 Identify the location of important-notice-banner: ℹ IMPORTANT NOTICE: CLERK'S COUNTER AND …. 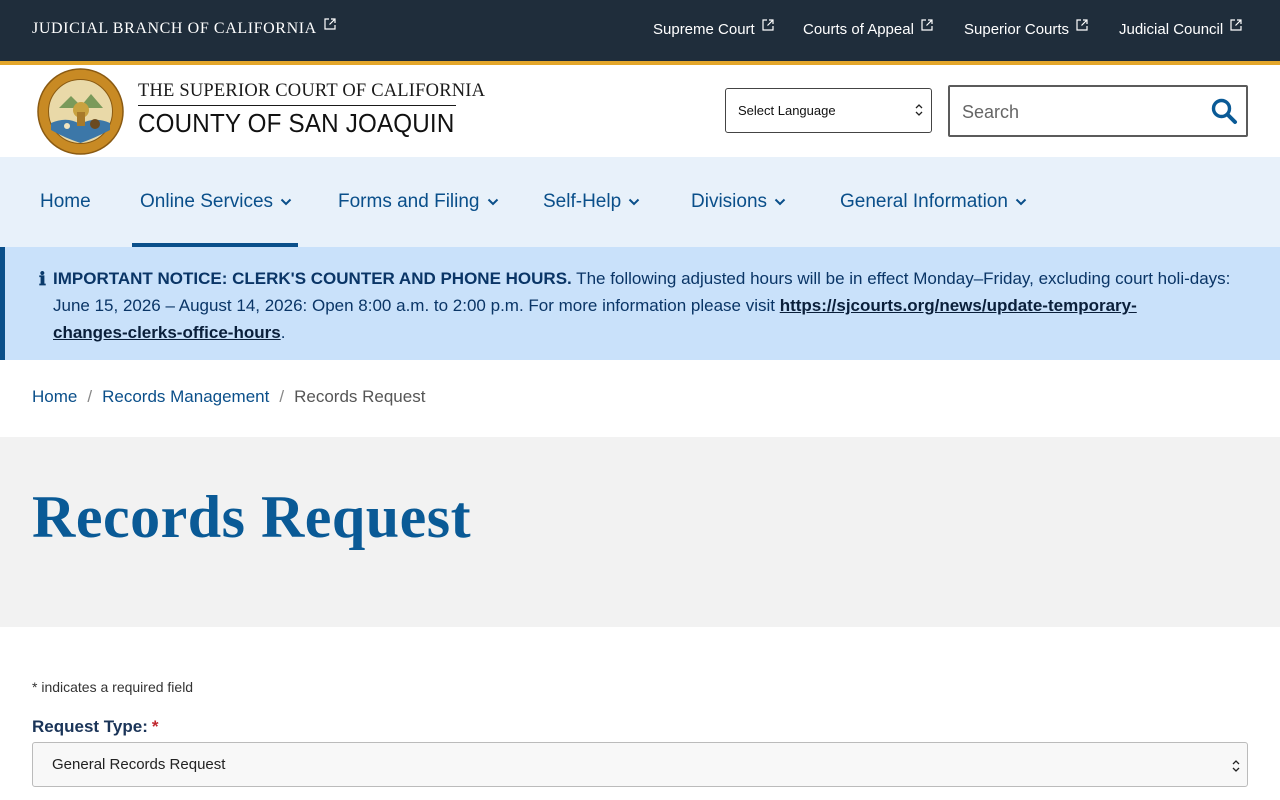
(640, 303).